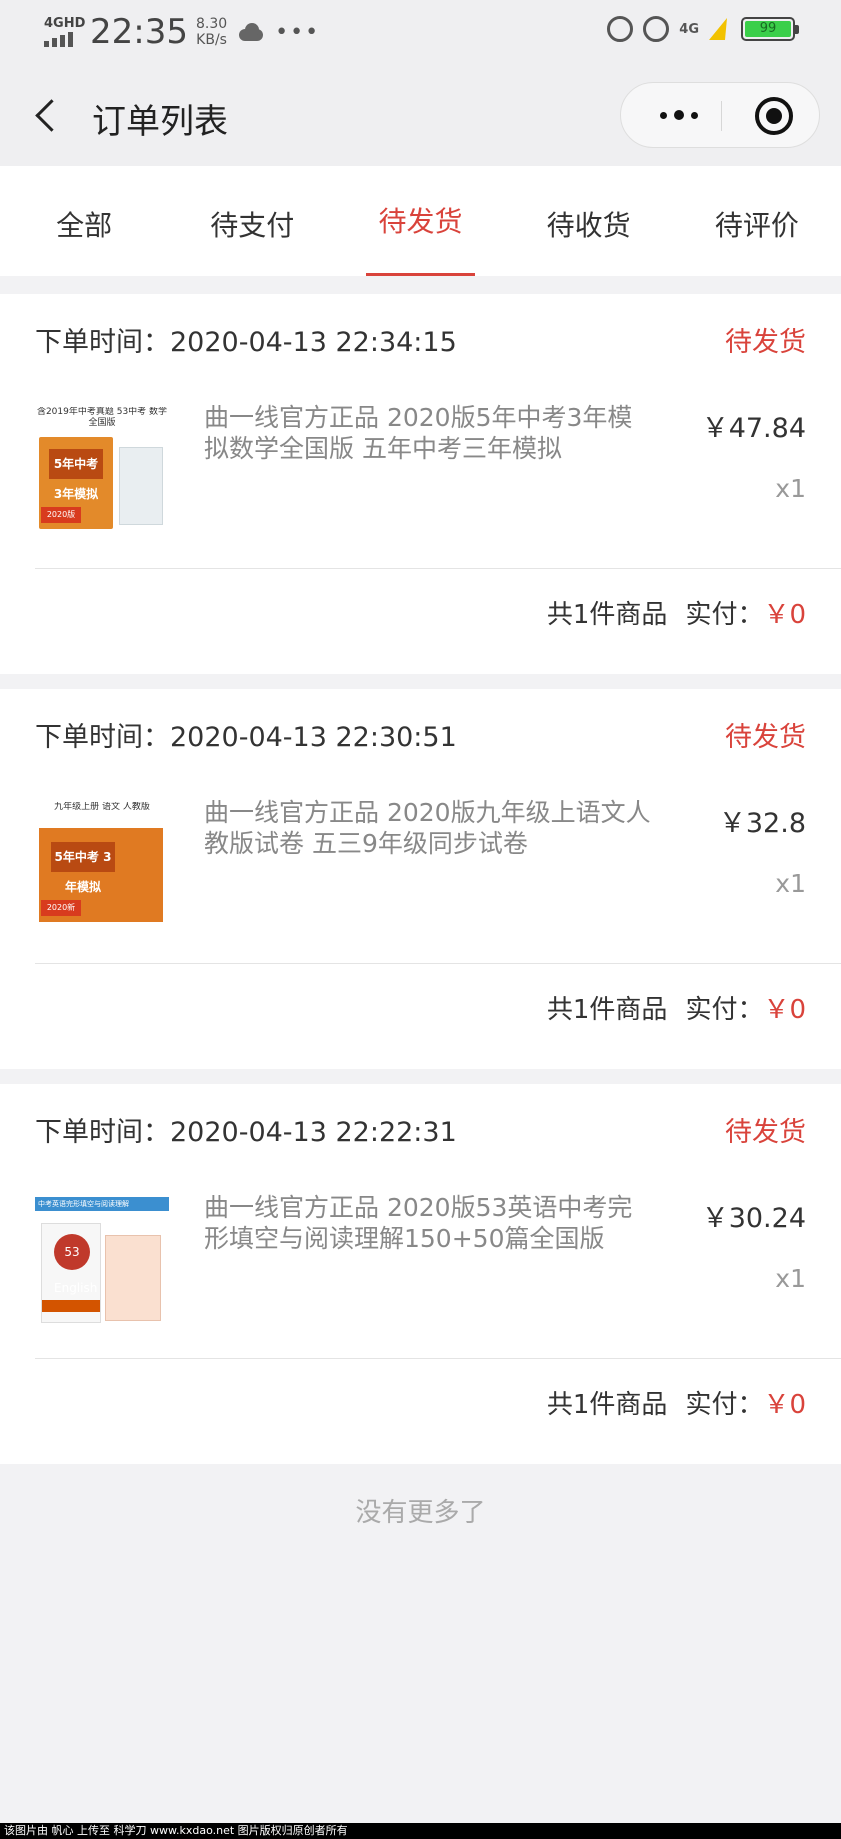 This screenshot has height=1839, width=841. I want to click on status-left: 4GHD 22:35 8.30 KB/s •••, so click(182, 32).